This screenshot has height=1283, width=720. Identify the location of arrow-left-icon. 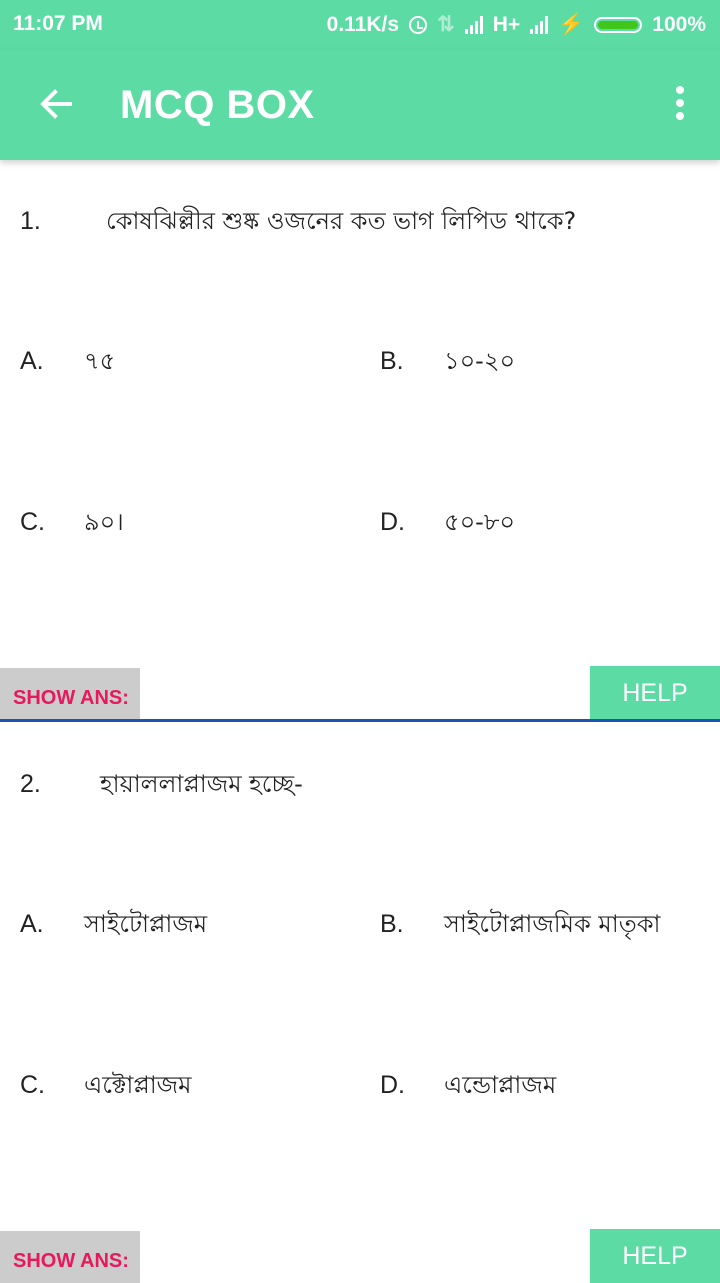
(56, 104).